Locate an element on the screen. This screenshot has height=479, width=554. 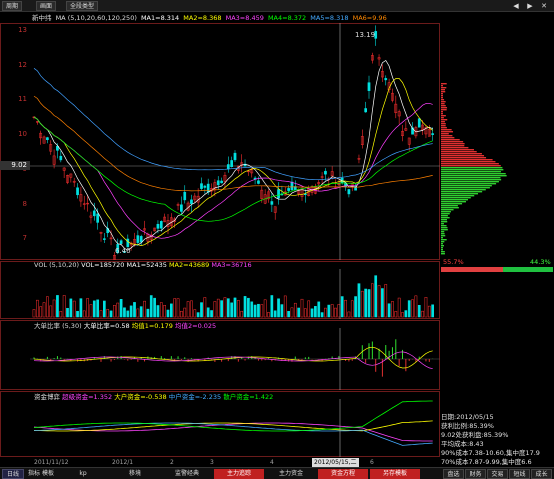
tab-trade: 交易 is located at coordinates (497, 474).